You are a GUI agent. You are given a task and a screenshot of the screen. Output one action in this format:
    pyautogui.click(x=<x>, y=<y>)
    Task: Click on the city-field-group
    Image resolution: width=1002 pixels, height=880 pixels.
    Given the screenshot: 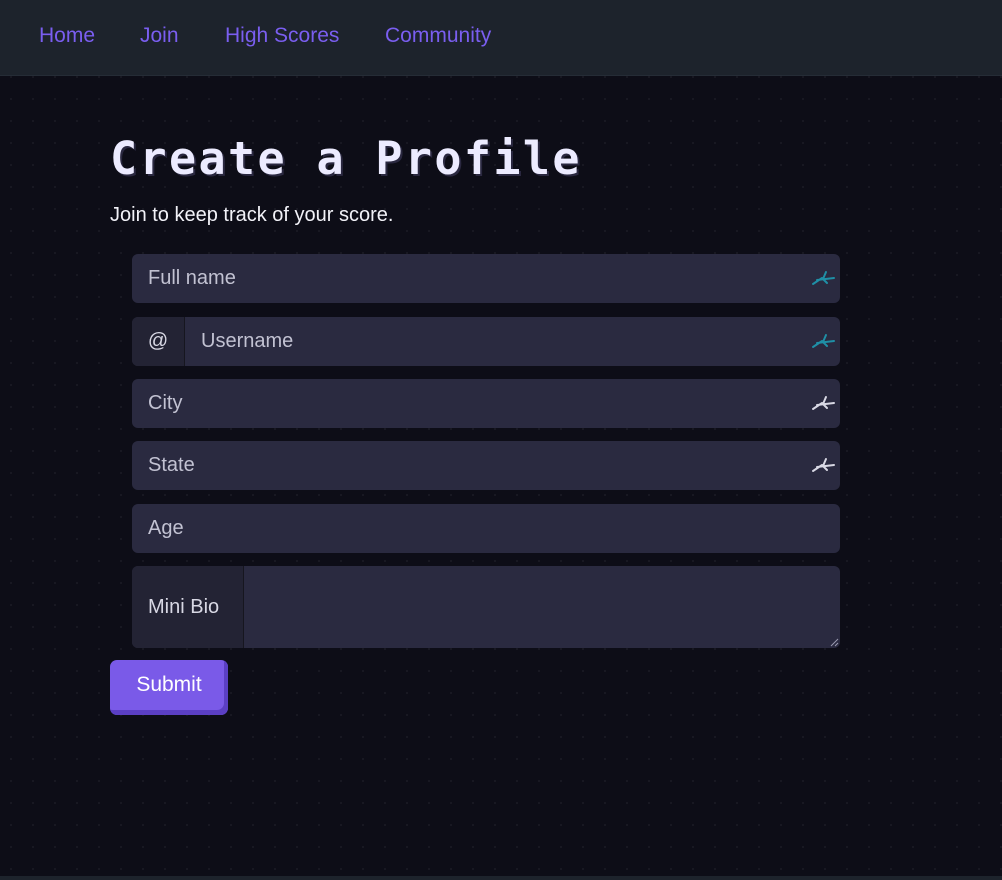 What is the action you would take?
    pyautogui.click(x=486, y=403)
    